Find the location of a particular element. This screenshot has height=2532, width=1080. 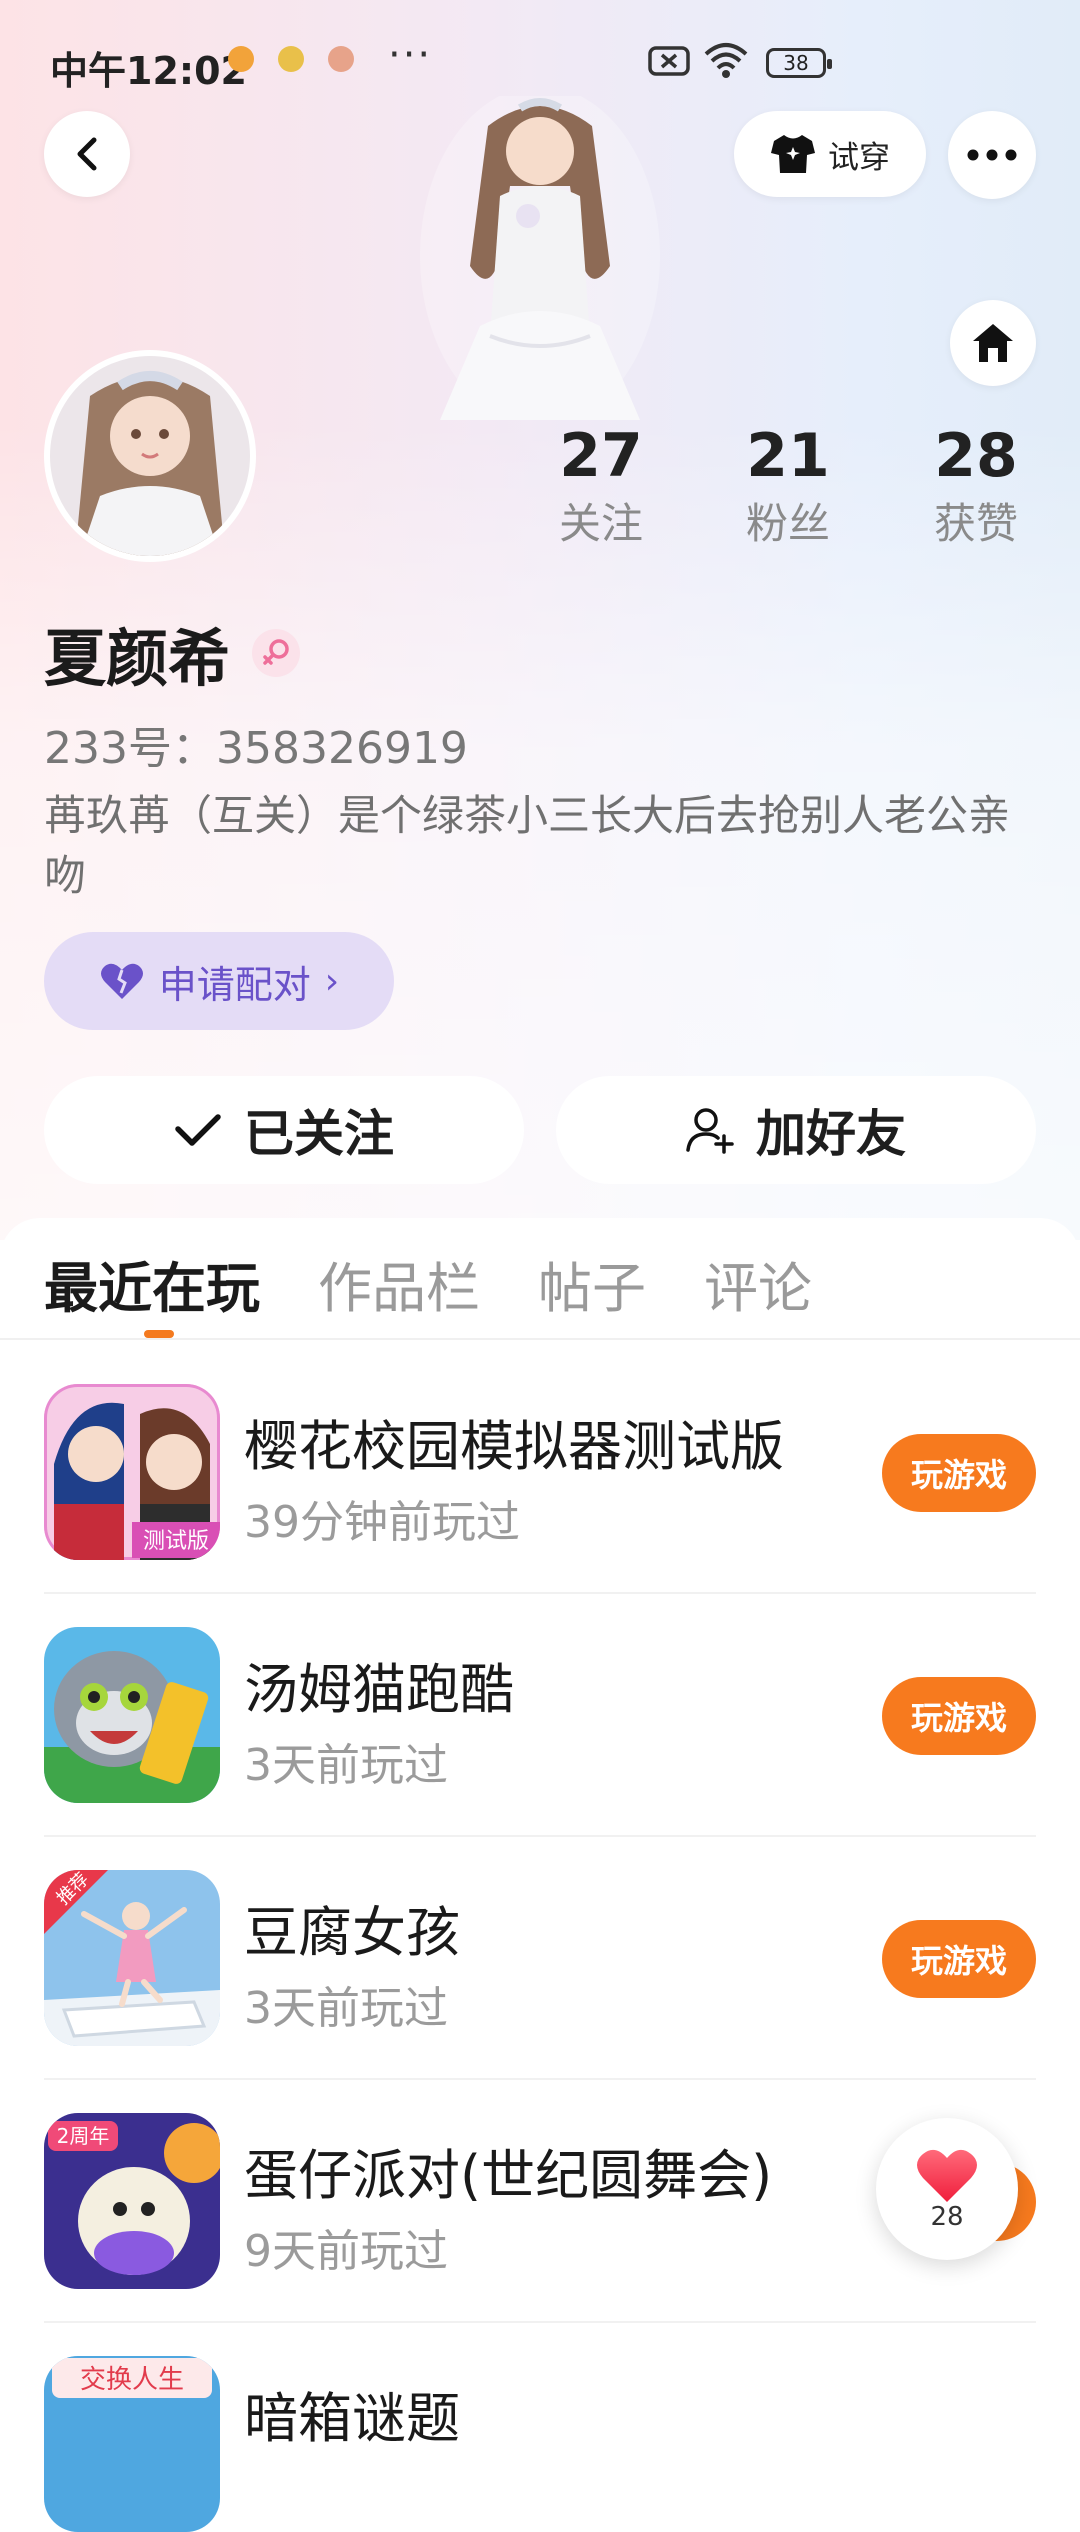

status-time: 中午12:02 is located at coordinates (148, 71).